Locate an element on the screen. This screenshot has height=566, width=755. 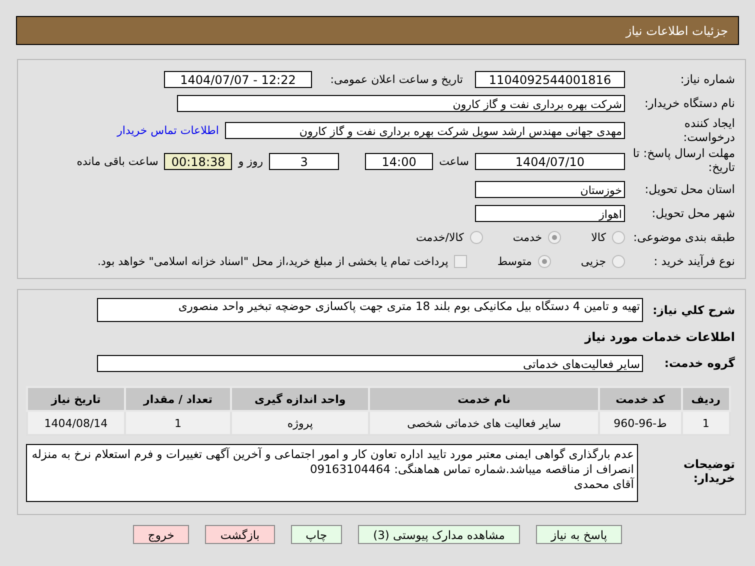
column-header: نام خدمت is located at coordinates (484, 399).